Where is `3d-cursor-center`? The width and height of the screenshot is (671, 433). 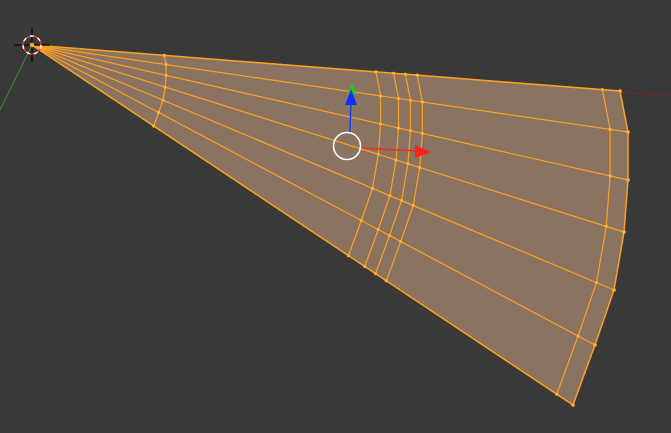
3d-cursor-center is located at coordinates (32, 45).